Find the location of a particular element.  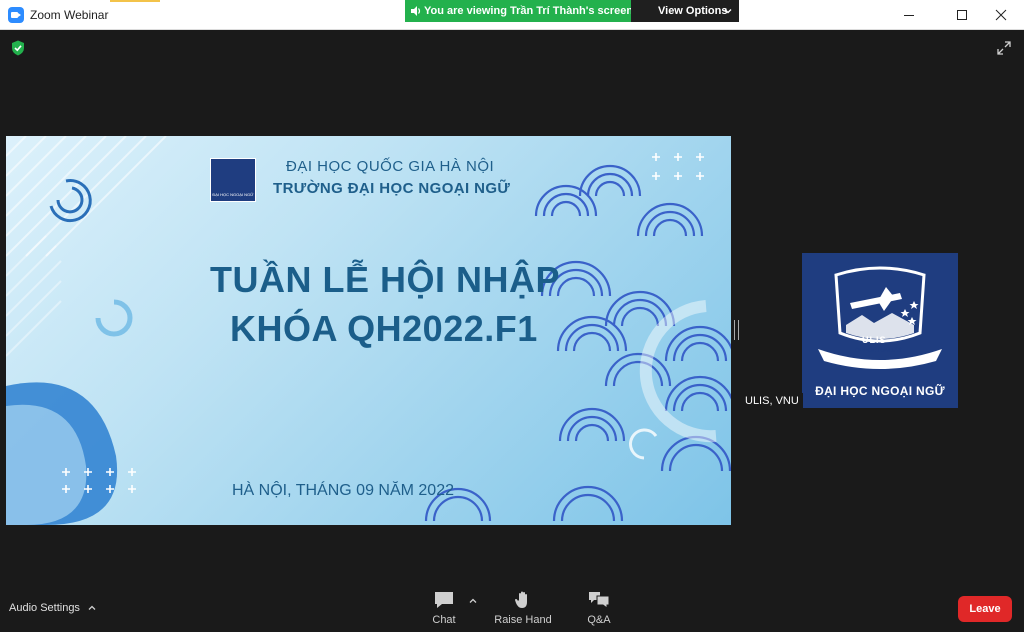

close-window-button is located at coordinates (1001, 15).